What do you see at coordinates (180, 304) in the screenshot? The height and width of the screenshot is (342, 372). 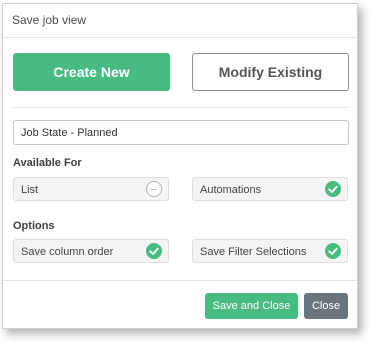 I see `dialog-footer: Save and Close Close` at bounding box center [180, 304].